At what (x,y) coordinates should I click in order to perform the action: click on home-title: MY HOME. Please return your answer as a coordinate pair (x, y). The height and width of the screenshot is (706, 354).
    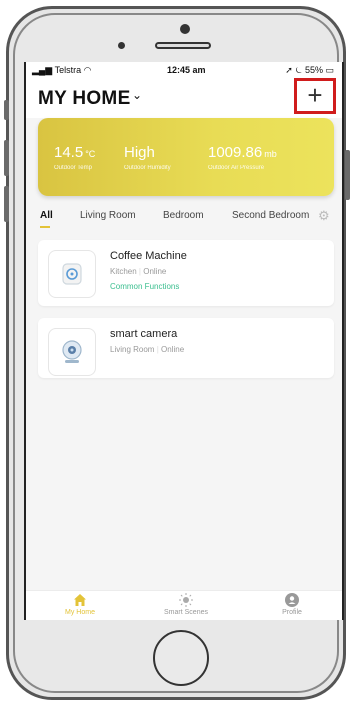
    Looking at the image, I should click on (84, 99).